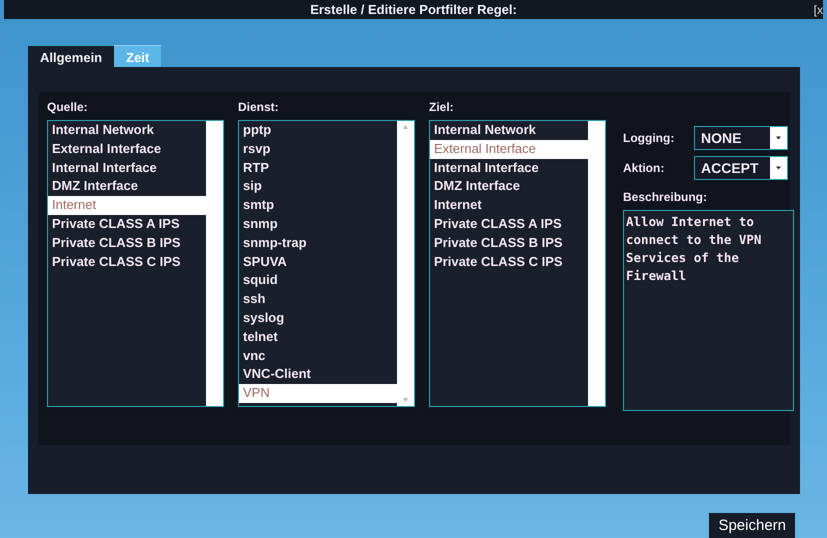 This screenshot has width=827, height=538. What do you see at coordinates (318, 318) in the screenshot?
I see `list-item: syslog` at bounding box center [318, 318].